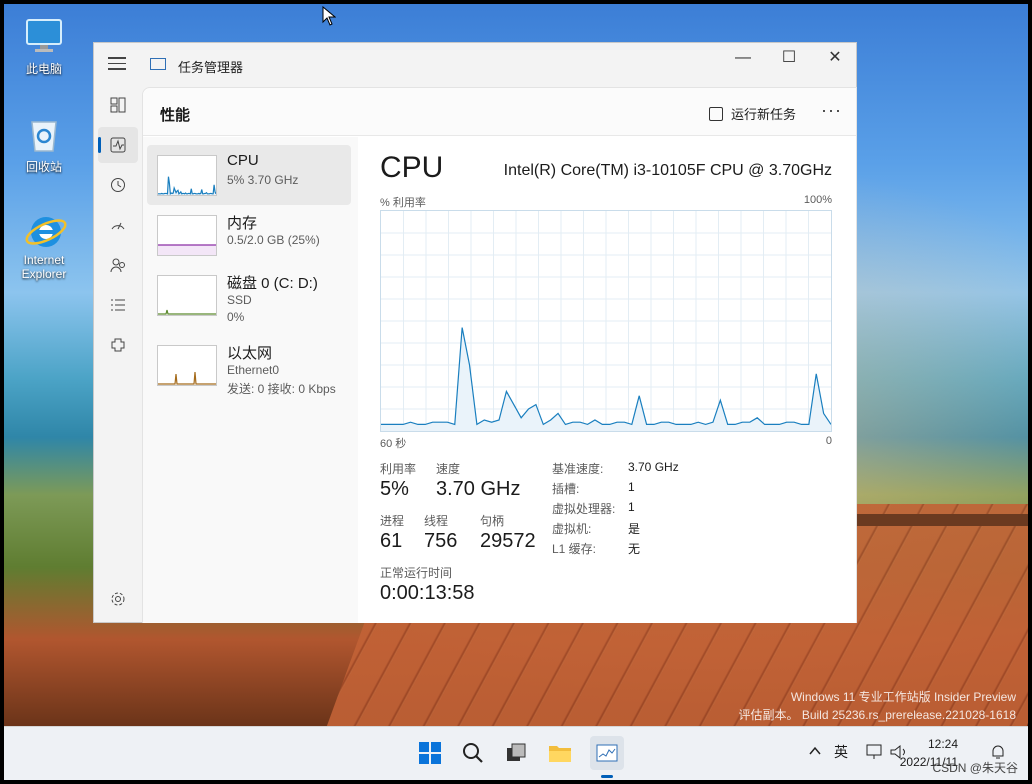 The height and width of the screenshot is (784, 1032). I want to click on title-bar: 任务管理器 — ☐ ✕, so click(475, 65).